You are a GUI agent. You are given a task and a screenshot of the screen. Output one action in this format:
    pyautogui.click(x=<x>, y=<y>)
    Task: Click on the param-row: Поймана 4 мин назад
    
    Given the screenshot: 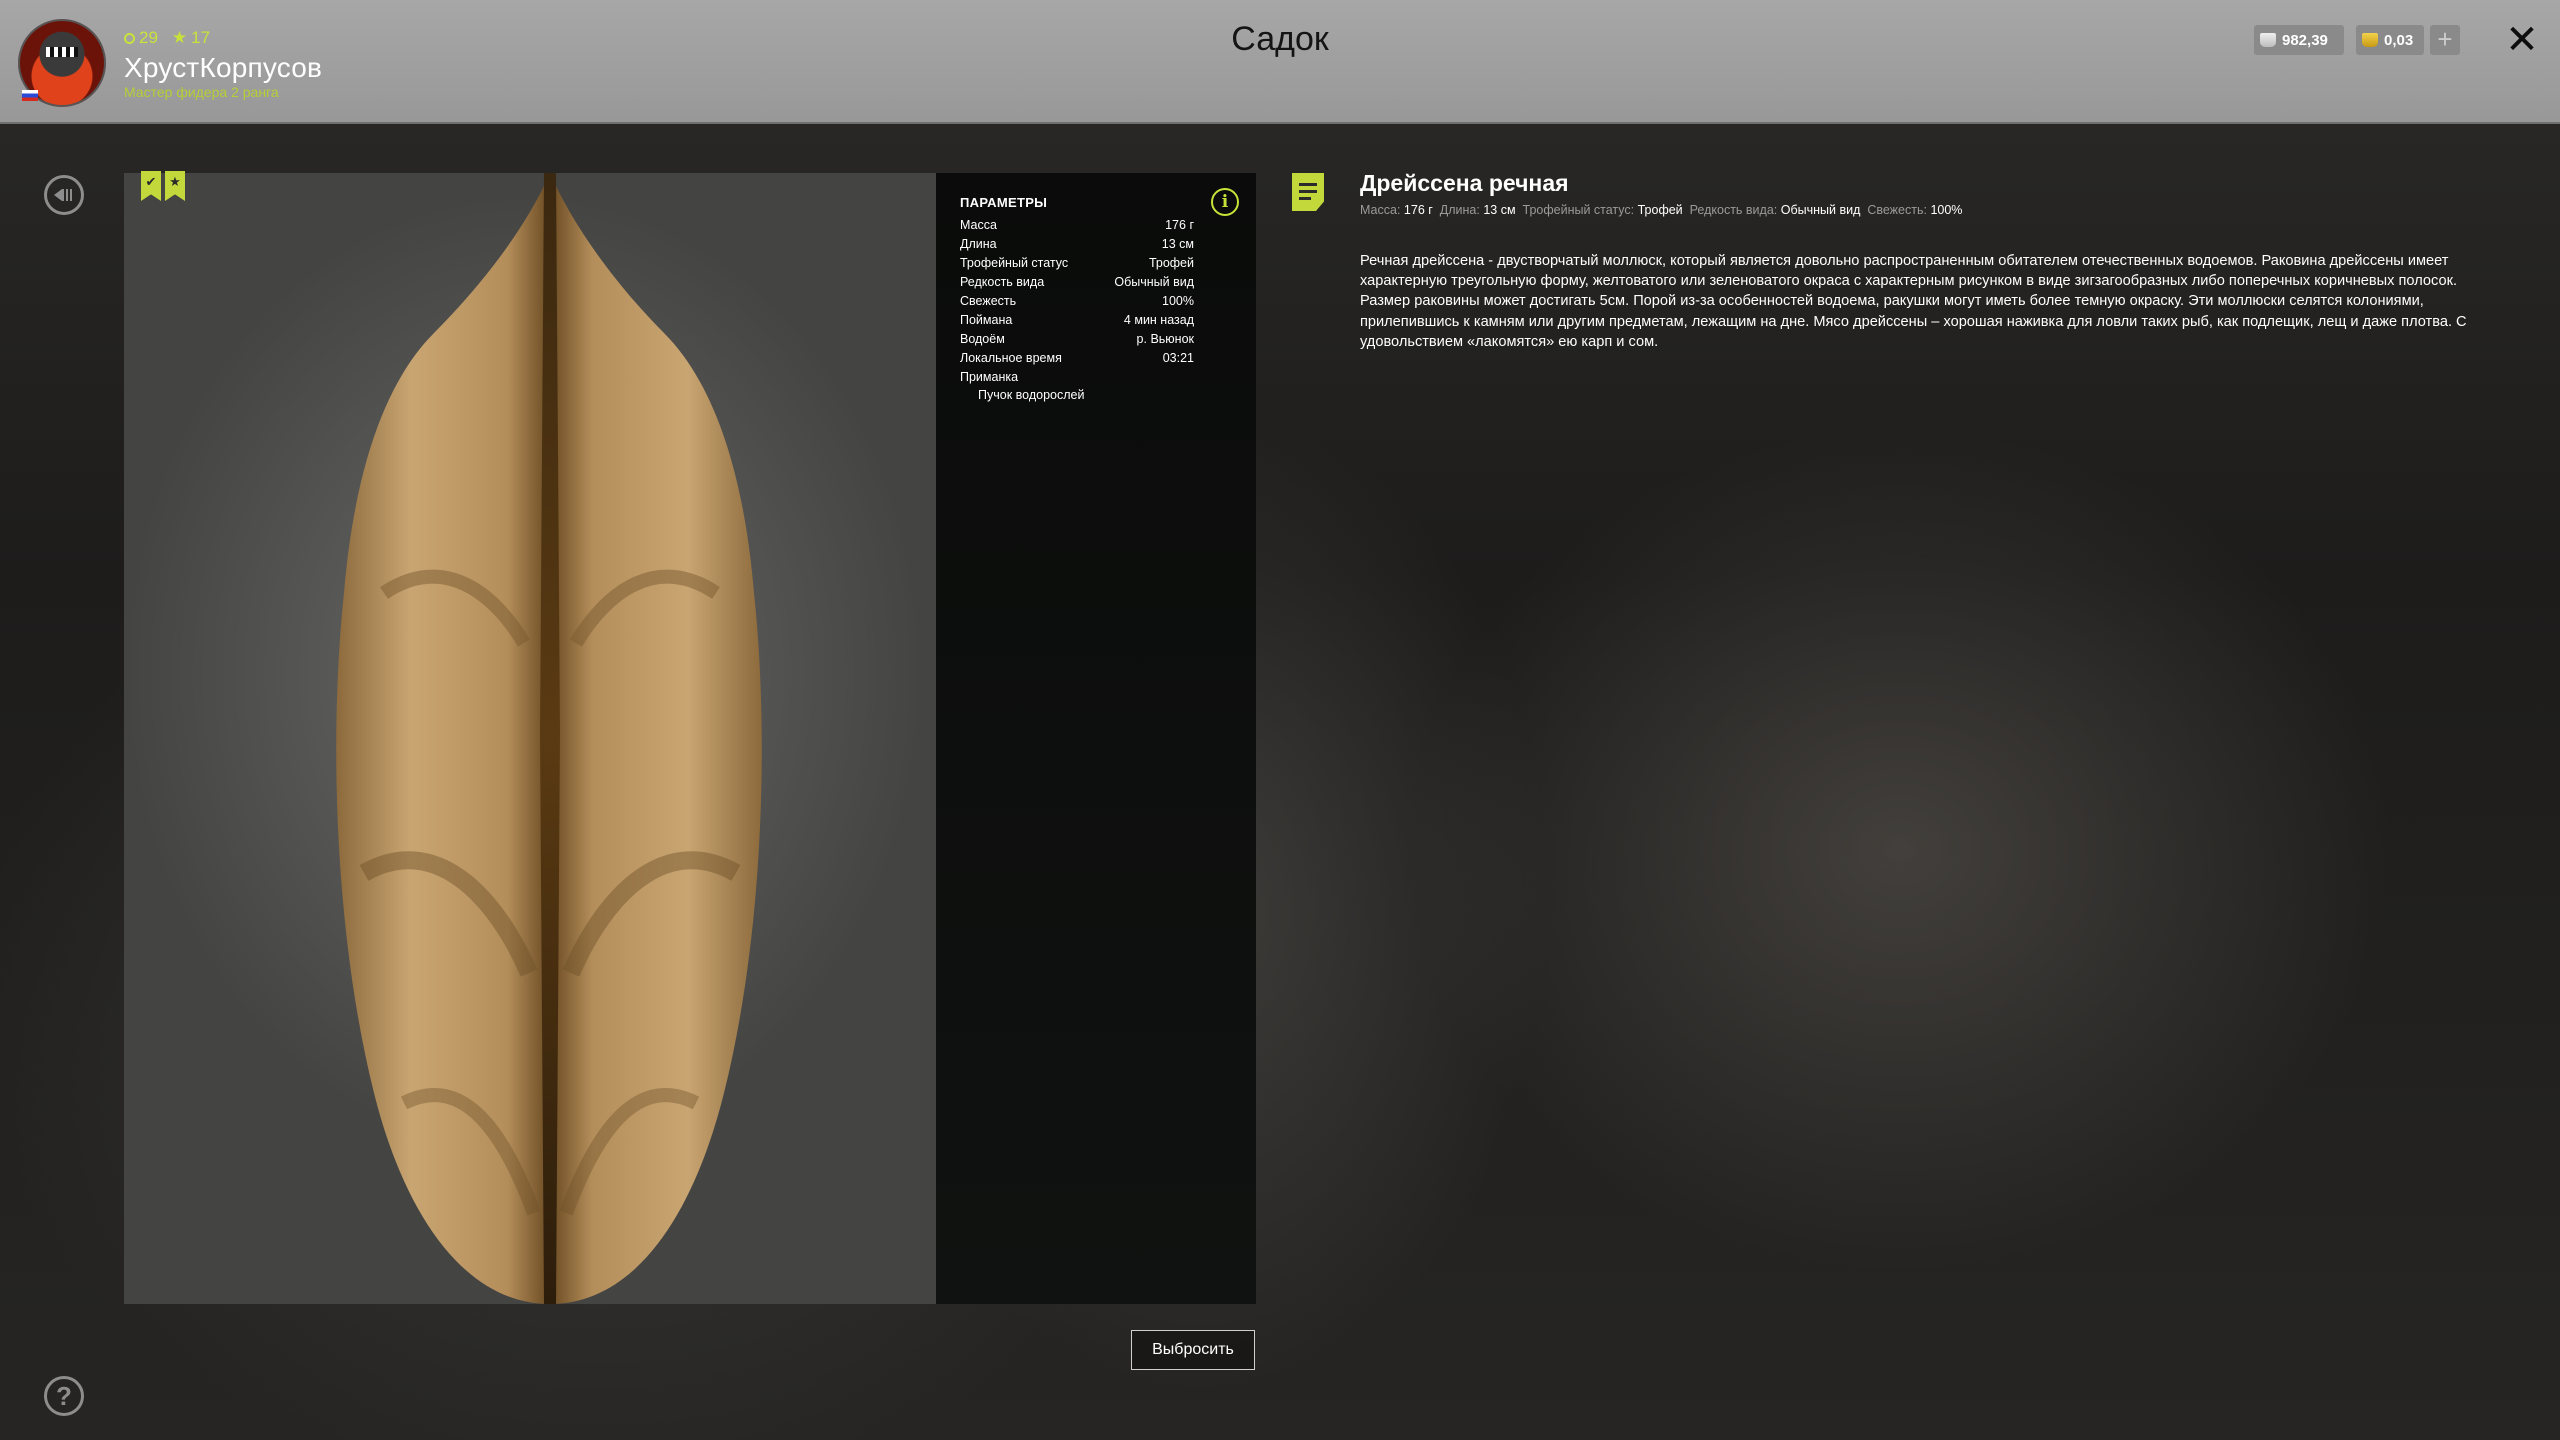 What is the action you would take?
    pyautogui.click(x=1077, y=320)
    